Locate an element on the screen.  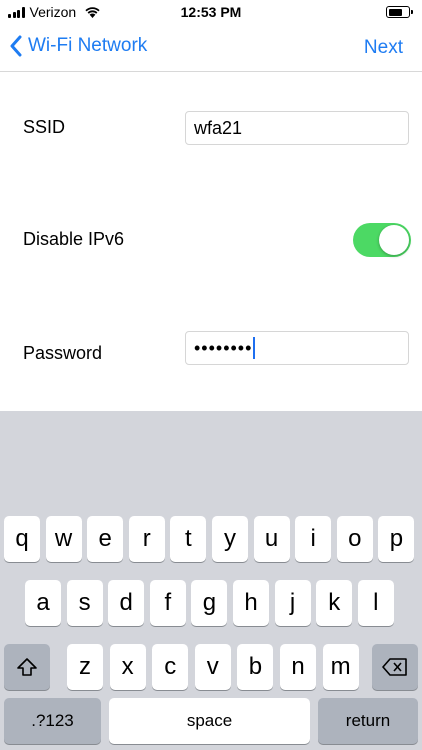
key-w: w is located at coordinates (63, 539).